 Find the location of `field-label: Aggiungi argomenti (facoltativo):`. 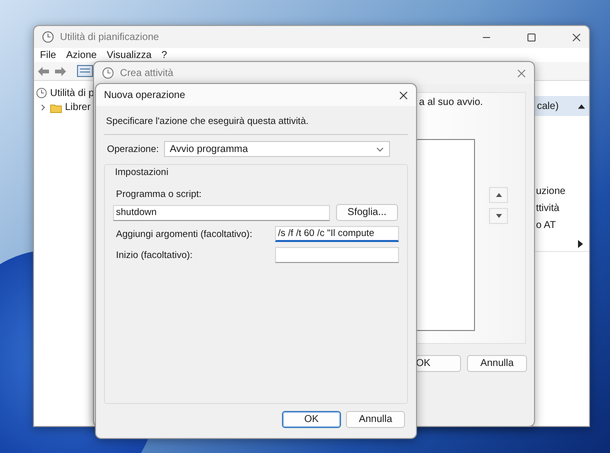

field-label: Aggiungi argomenti (facoltativo): is located at coordinates (184, 234).